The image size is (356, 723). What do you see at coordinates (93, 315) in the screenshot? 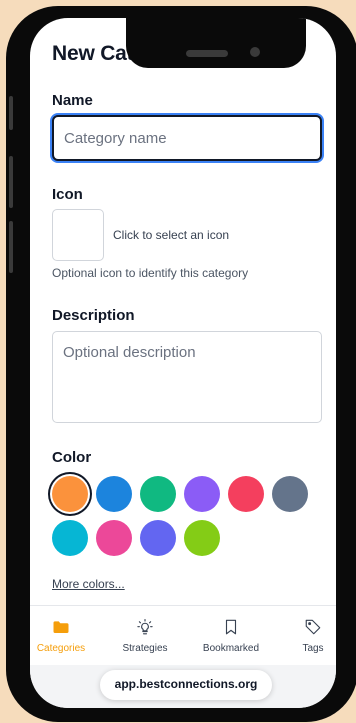
I see `description-label: Description` at bounding box center [93, 315].